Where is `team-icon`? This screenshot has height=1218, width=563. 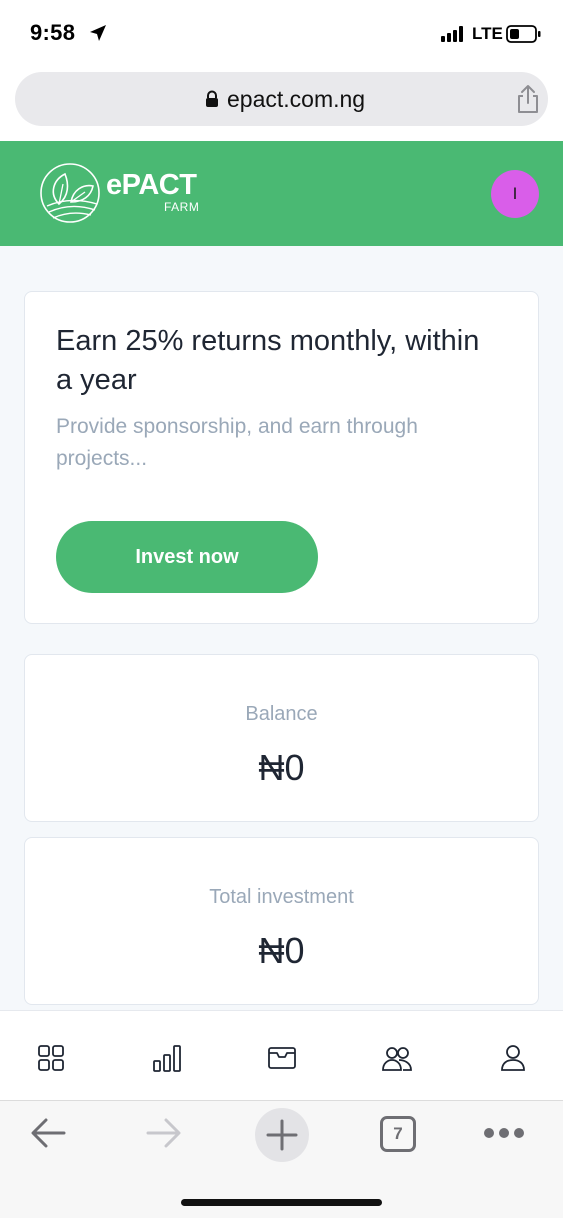
team-icon is located at coordinates (397, 1058).